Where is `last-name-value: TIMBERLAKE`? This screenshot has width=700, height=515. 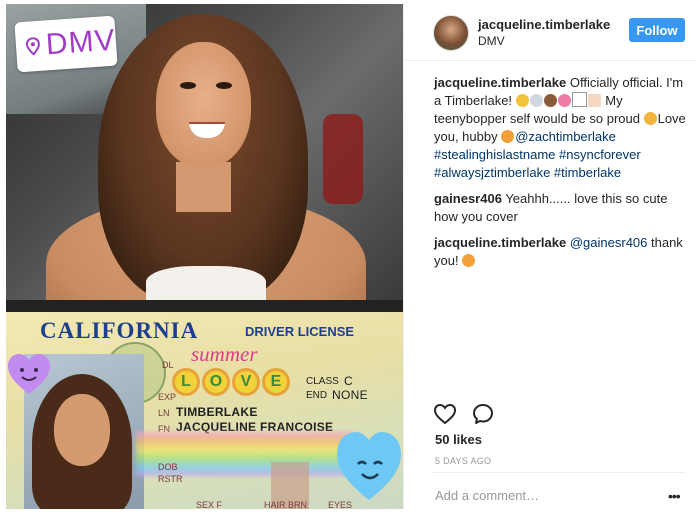 last-name-value: TIMBERLAKE is located at coordinates (217, 412).